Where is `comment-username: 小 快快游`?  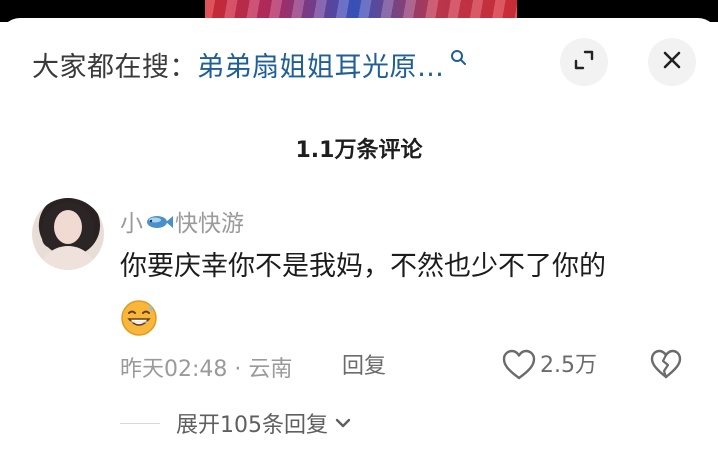 comment-username: 小 快快游 is located at coordinates (182, 221).